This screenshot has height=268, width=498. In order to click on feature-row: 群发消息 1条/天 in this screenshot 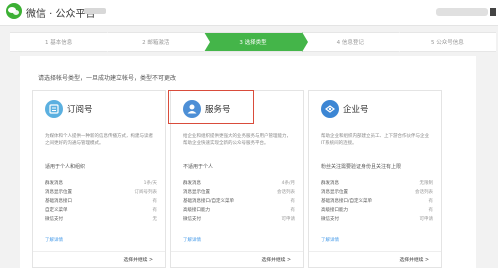, I will do `click(101, 183)`.